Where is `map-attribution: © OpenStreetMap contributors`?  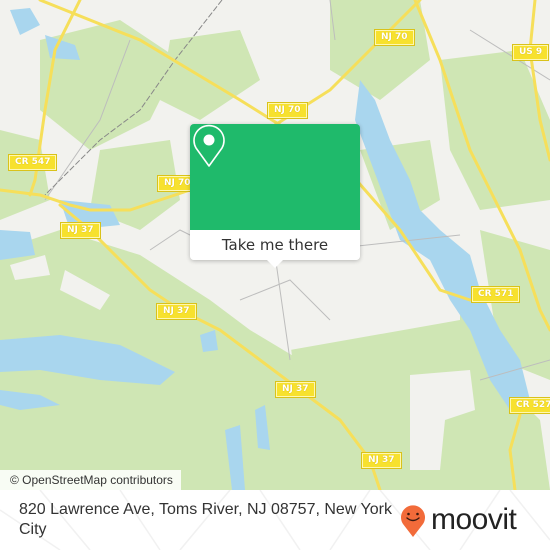
map-attribution: © OpenStreetMap contributors is located at coordinates (90, 480).